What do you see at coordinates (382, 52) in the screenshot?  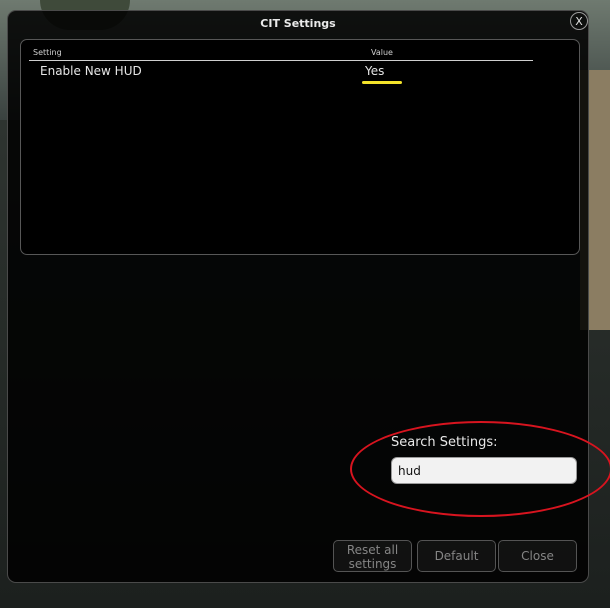 I see `column-header-value: Value` at bounding box center [382, 52].